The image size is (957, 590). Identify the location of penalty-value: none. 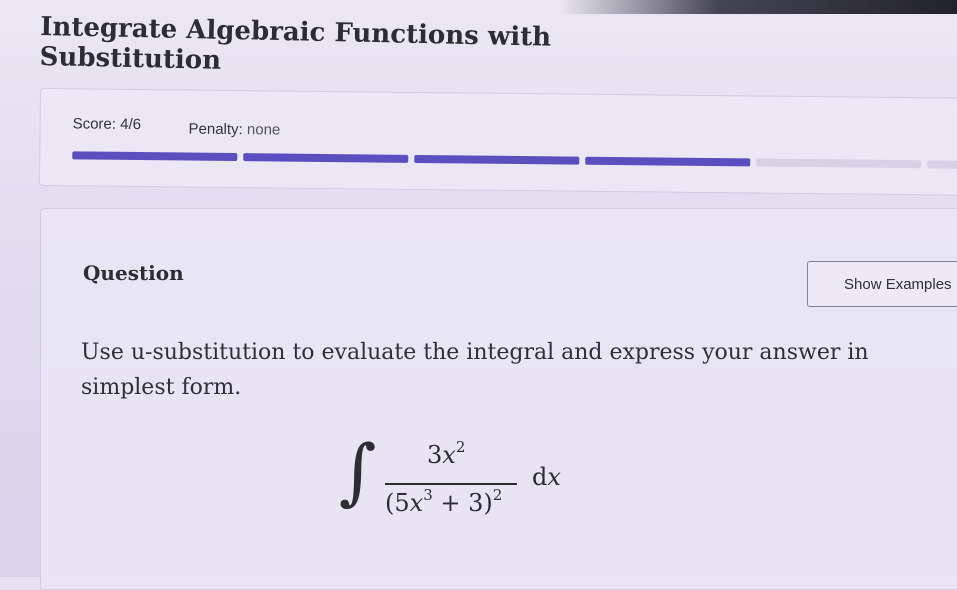
(263, 130).